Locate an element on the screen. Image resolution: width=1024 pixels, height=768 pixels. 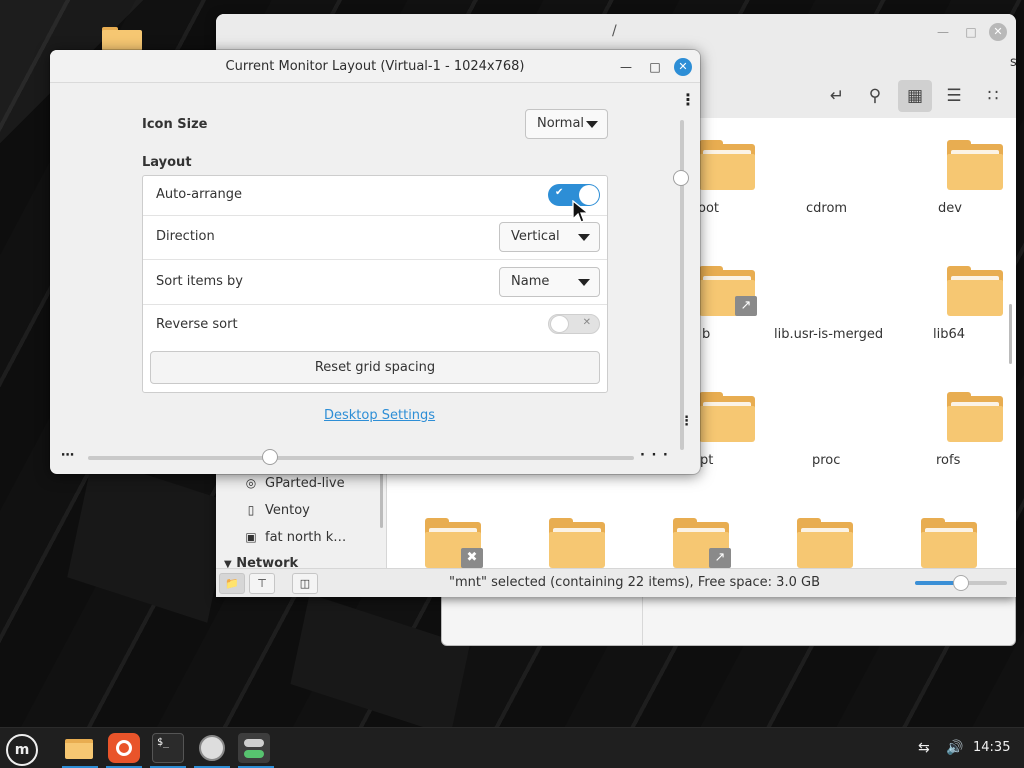
firefox-icon is located at coordinates (124, 748).